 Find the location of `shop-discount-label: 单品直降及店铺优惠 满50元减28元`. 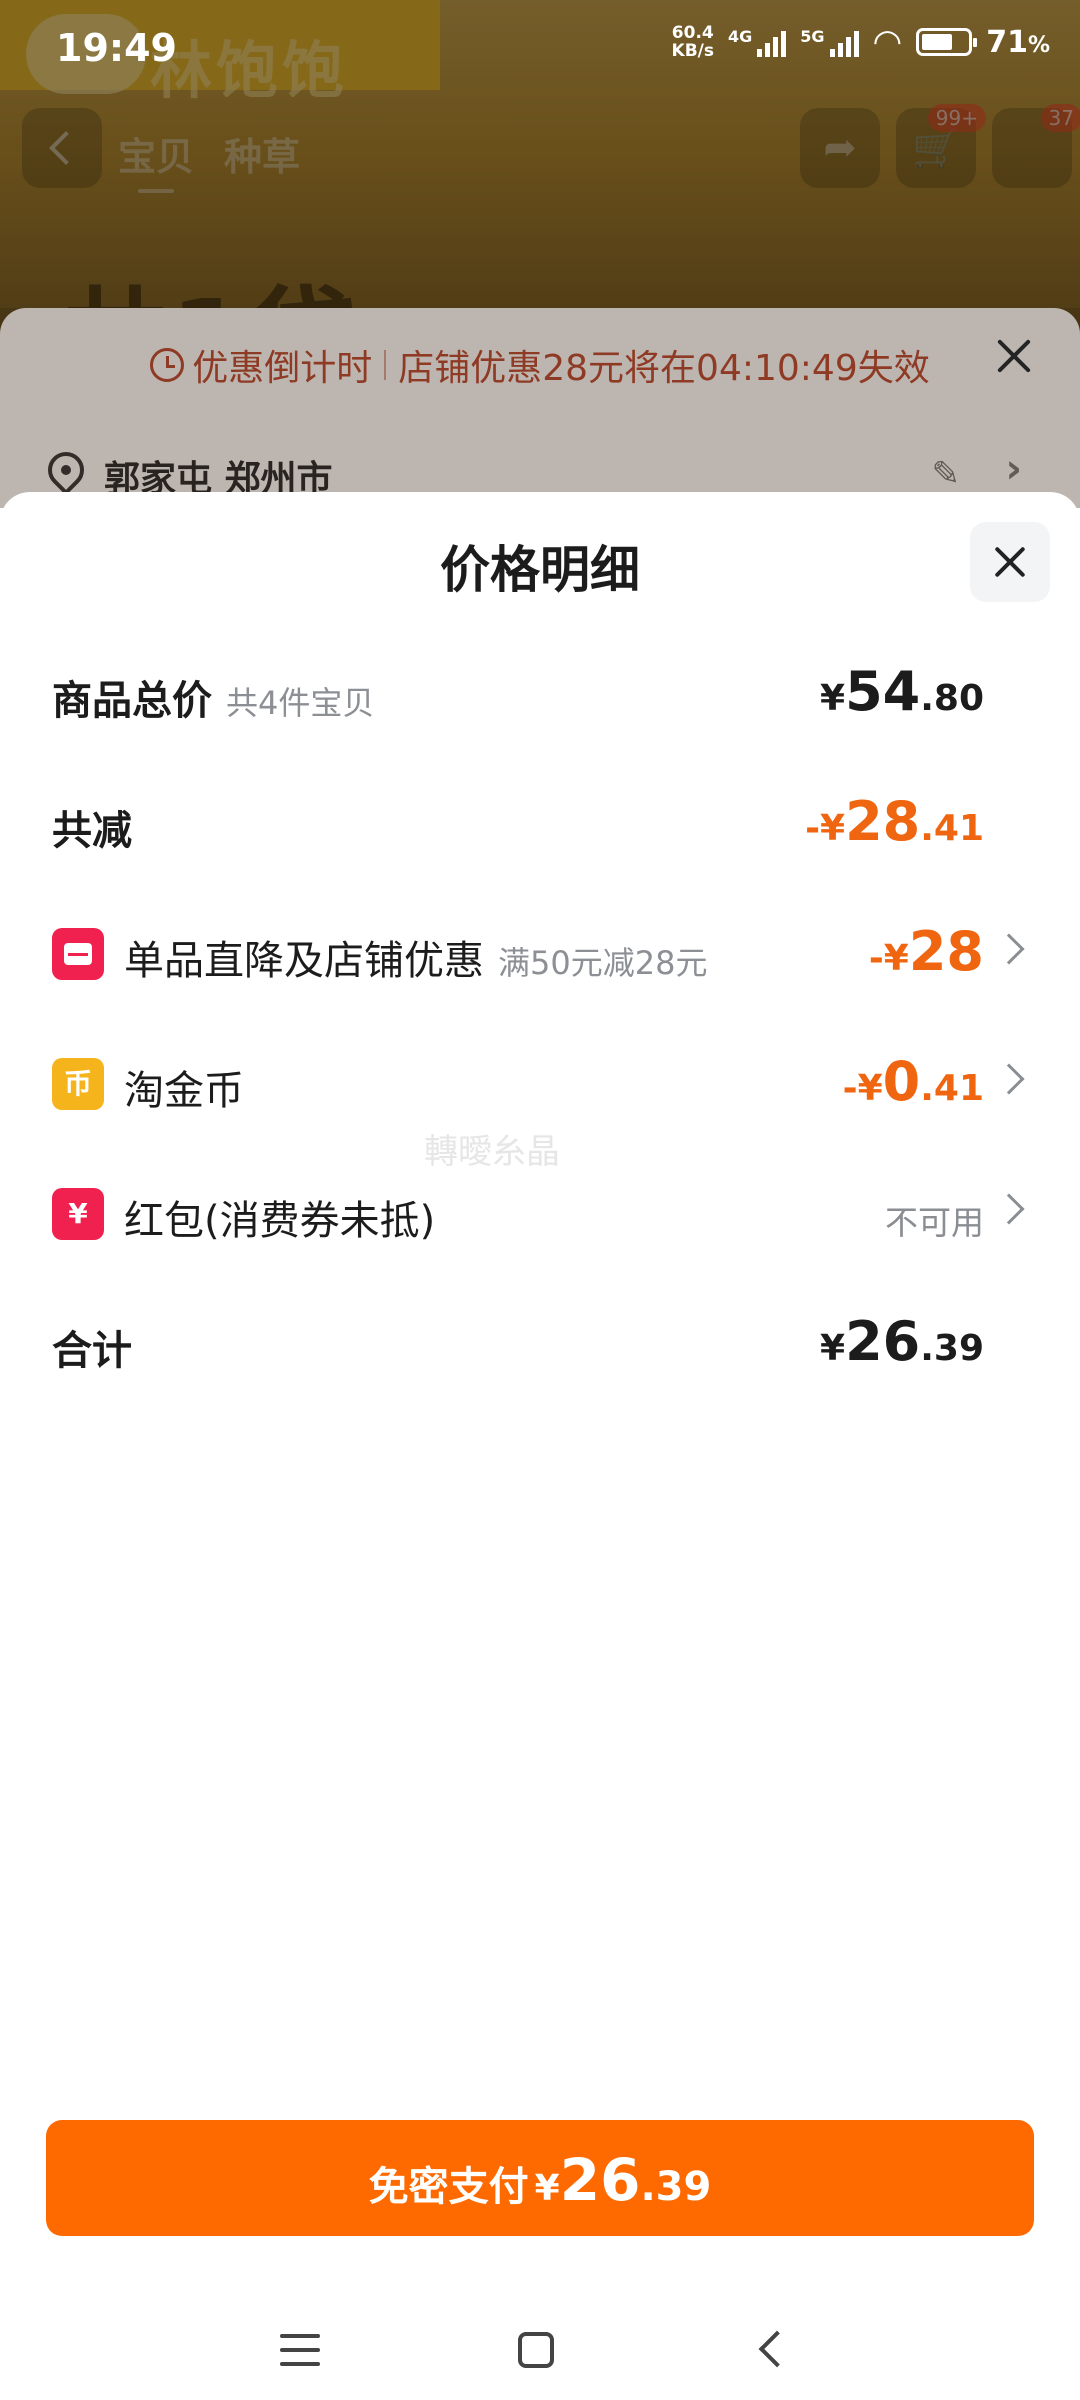

shop-discount-label: 单品直降及店铺优惠 满50元减28元 is located at coordinates (416, 961).